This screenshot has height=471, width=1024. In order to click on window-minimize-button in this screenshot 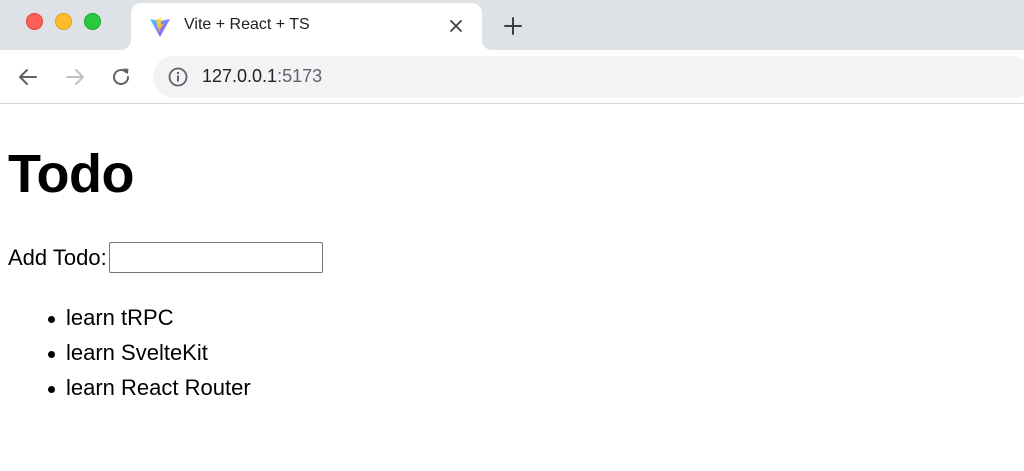, I will do `click(63, 21)`.